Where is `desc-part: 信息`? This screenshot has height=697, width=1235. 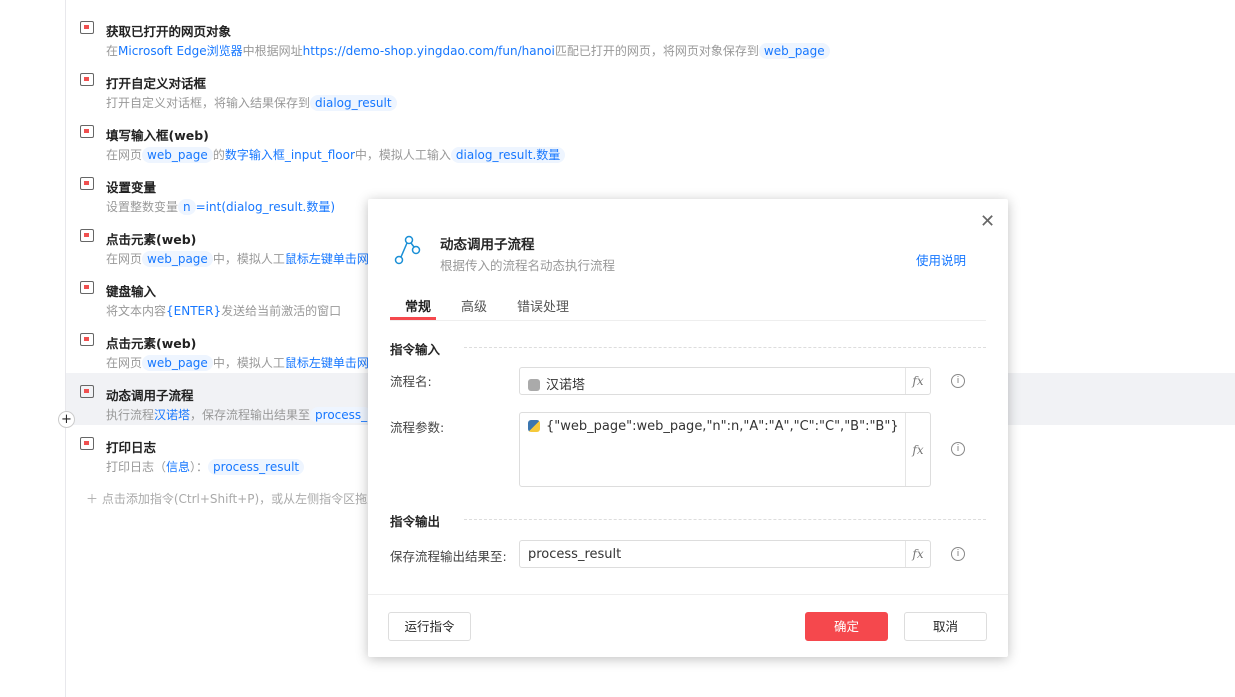 desc-part: 信息 is located at coordinates (178, 467).